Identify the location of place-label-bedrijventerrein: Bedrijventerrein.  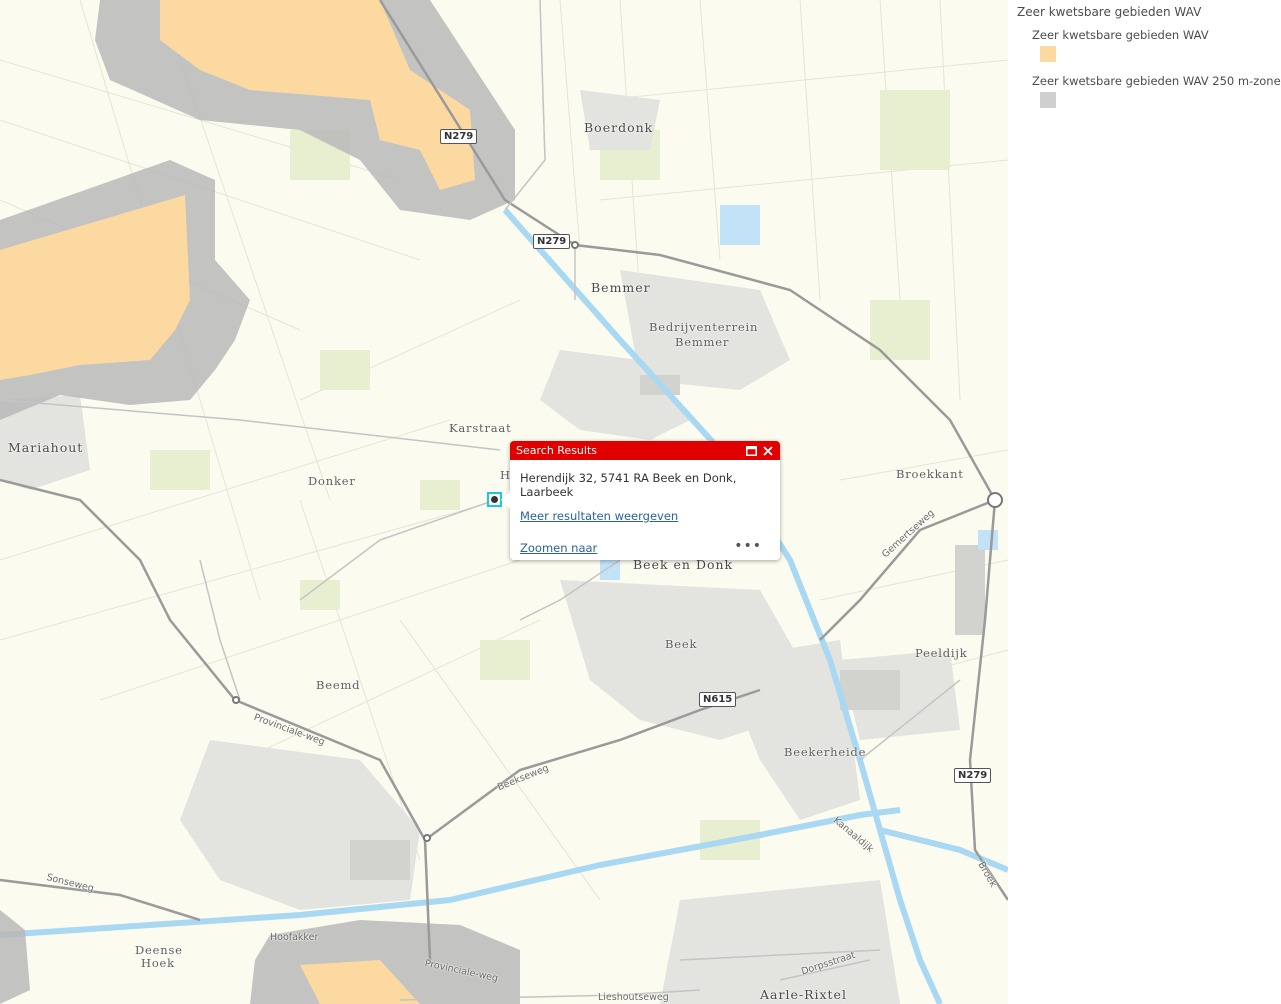
(704, 327).